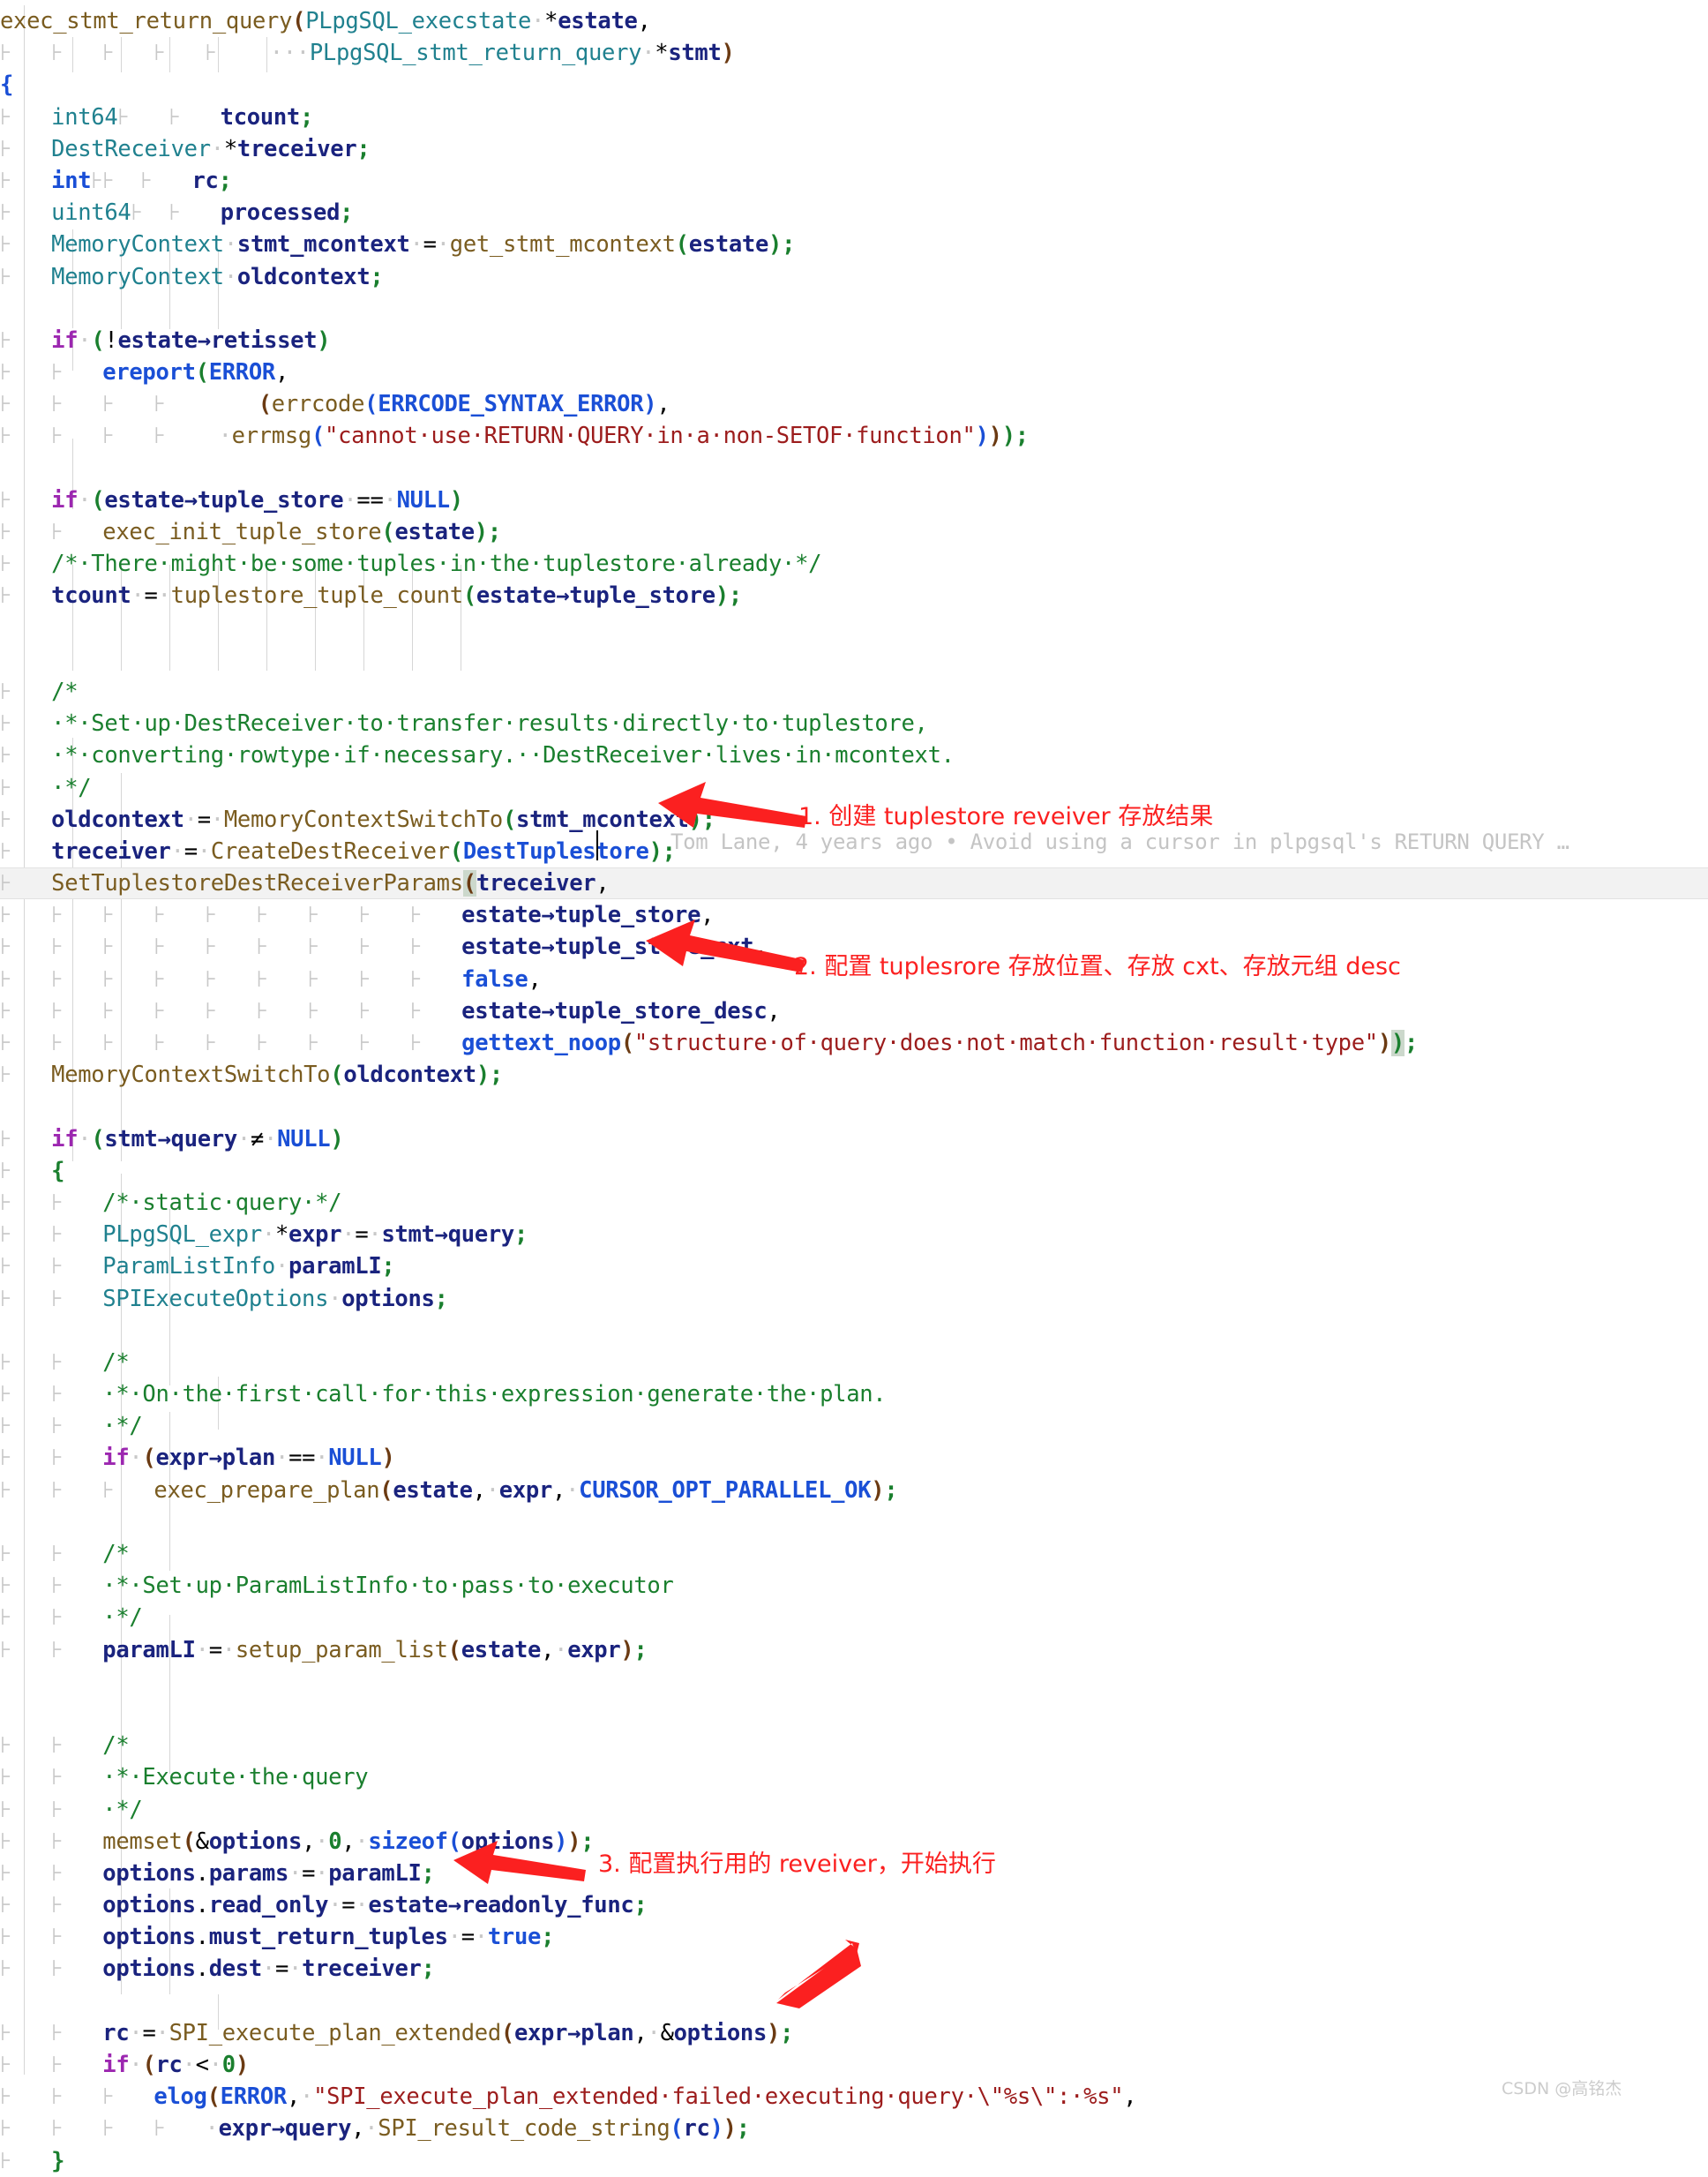 This screenshot has height=2177, width=1708. What do you see at coordinates (854, 1266) in the screenshot?
I see `code-line: ⊦ ⊦ ParamListInfo·paramLI;` at bounding box center [854, 1266].